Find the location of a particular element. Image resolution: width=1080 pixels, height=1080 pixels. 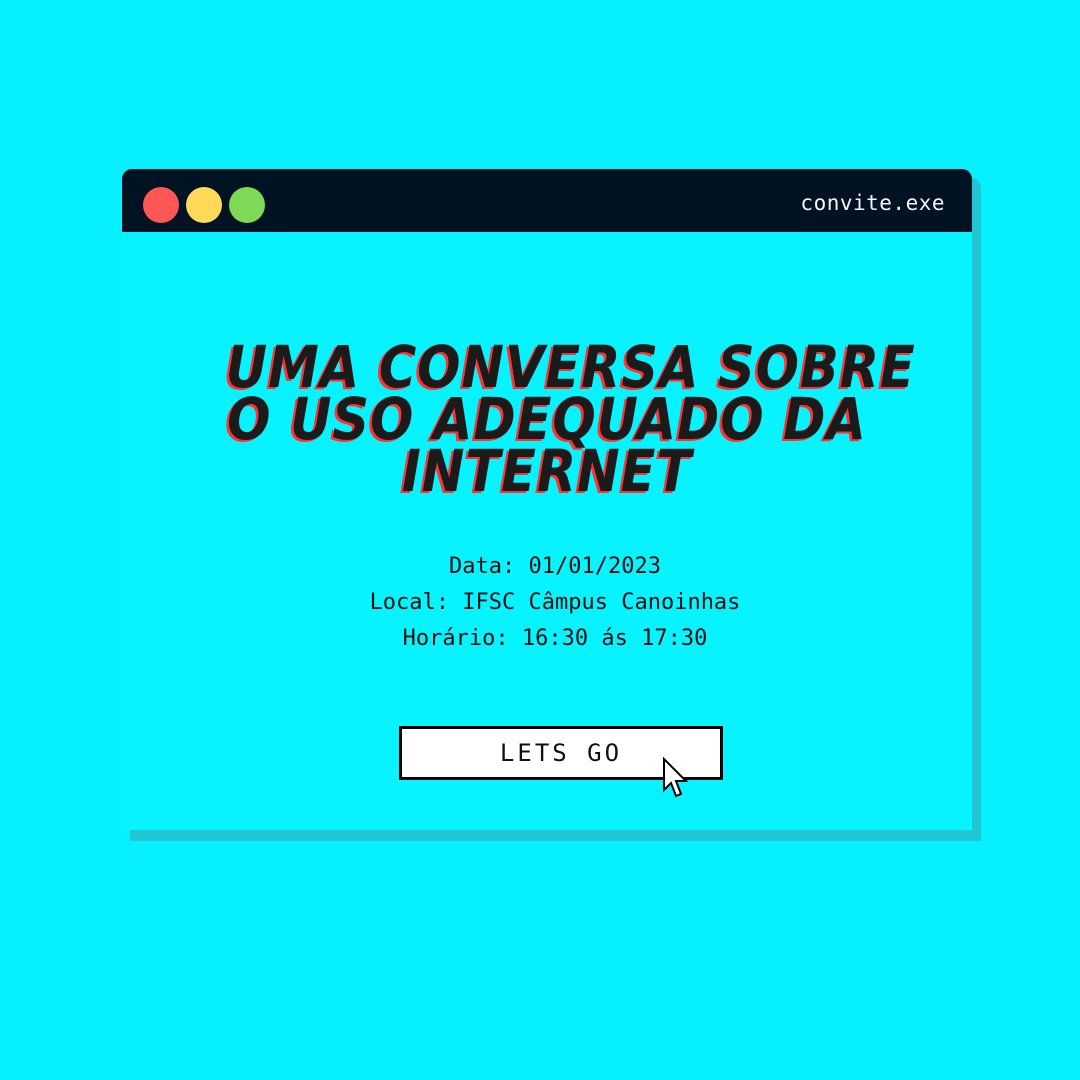

maximize-window-button is located at coordinates (247, 205).